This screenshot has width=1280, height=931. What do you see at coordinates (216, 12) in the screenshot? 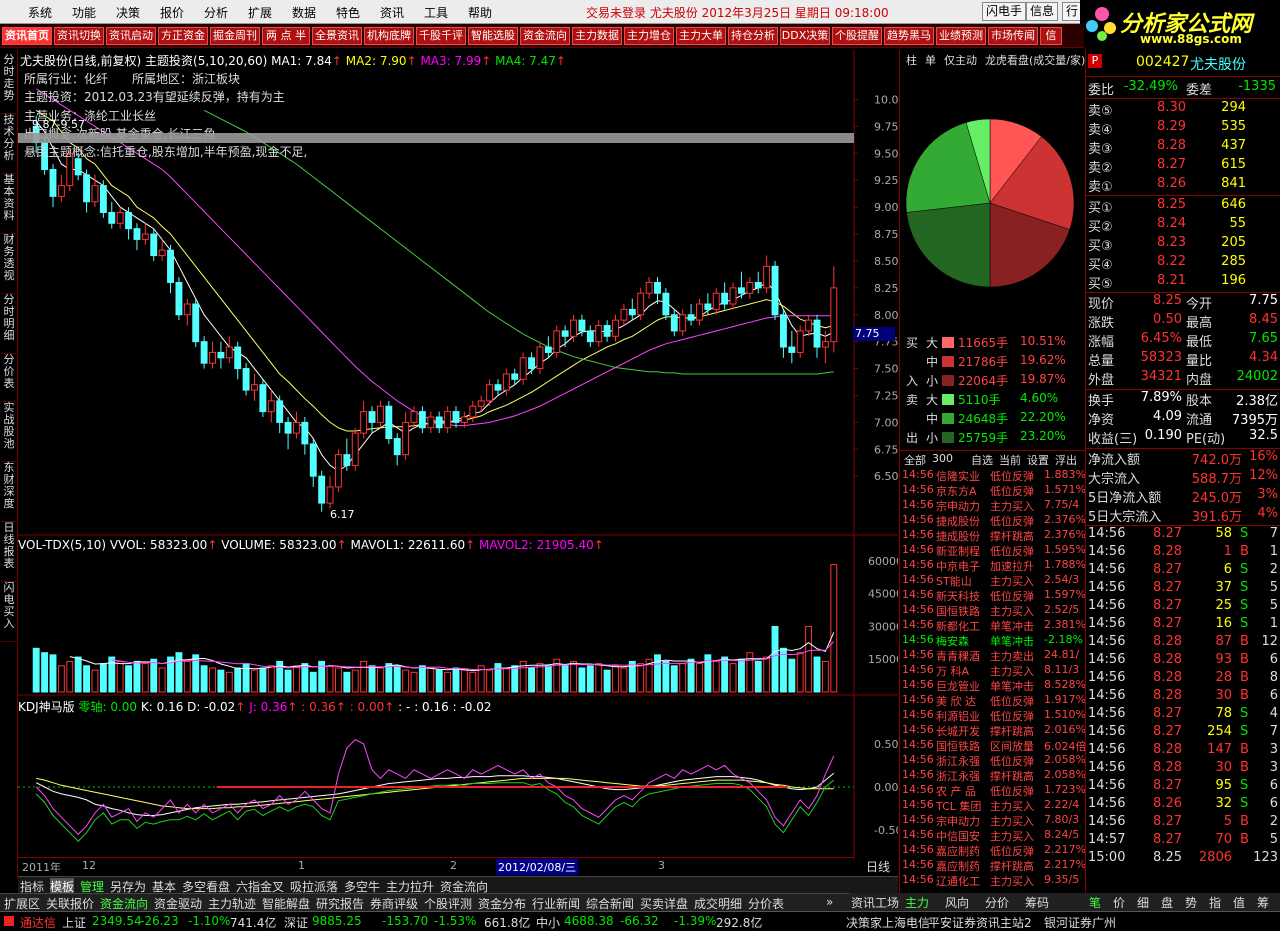
I see `menu-4: 分析` at bounding box center [216, 12].